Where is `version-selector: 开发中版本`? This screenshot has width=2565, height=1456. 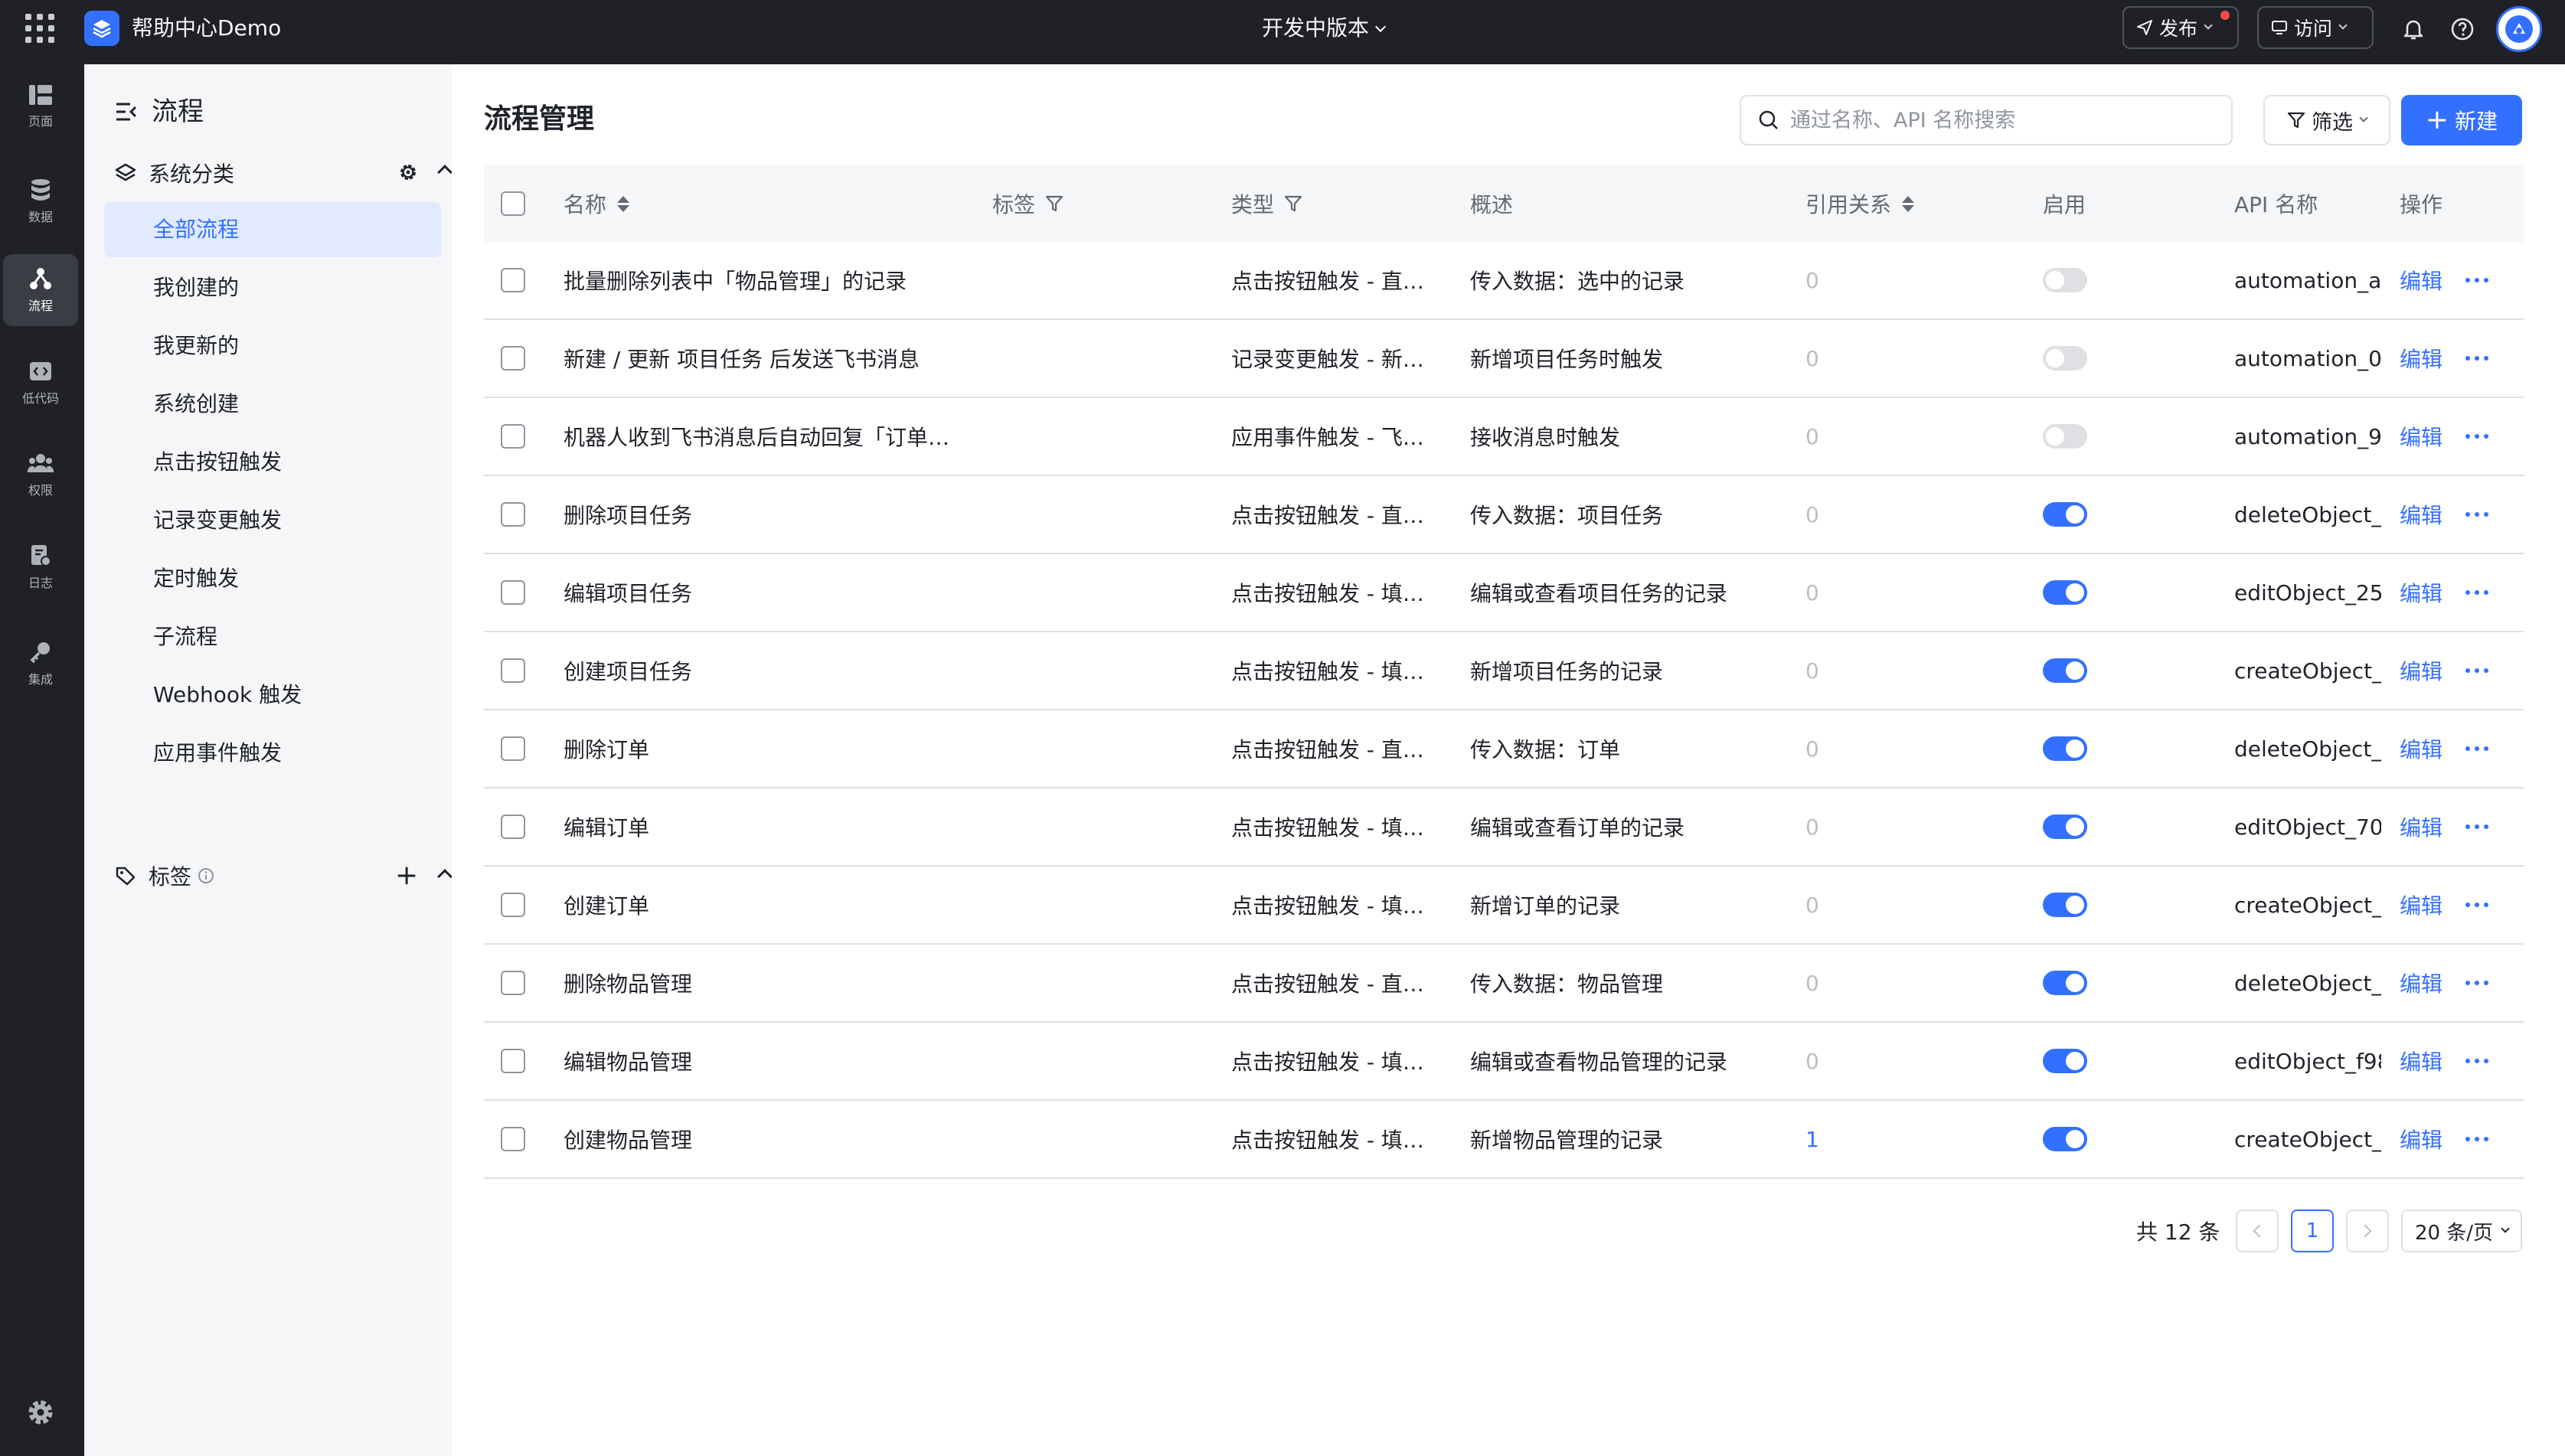 version-selector: 开发中版本 is located at coordinates (1324, 28).